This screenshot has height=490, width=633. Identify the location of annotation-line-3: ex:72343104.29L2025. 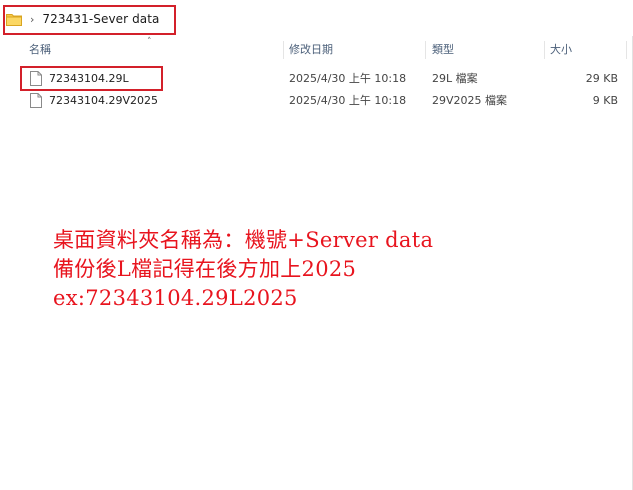
(175, 298).